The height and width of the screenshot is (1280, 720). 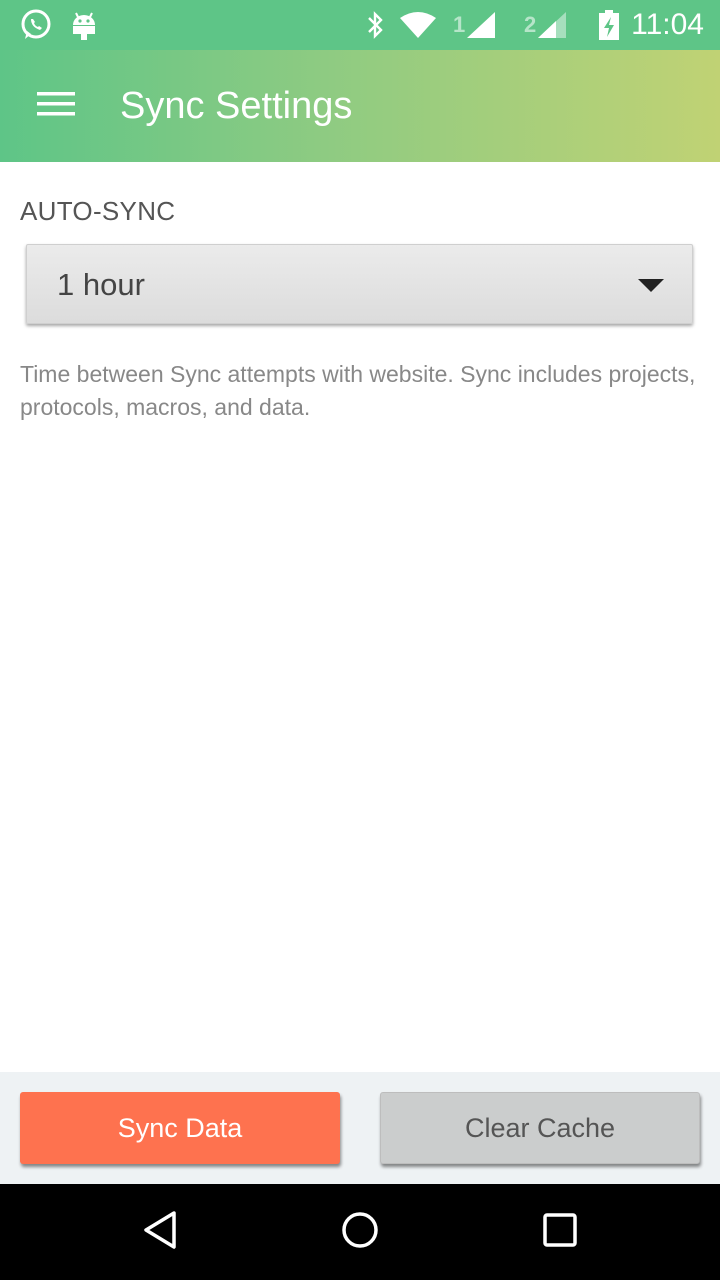 I want to click on auto-sync-label: AUTO-SYNC, so click(x=98, y=211).